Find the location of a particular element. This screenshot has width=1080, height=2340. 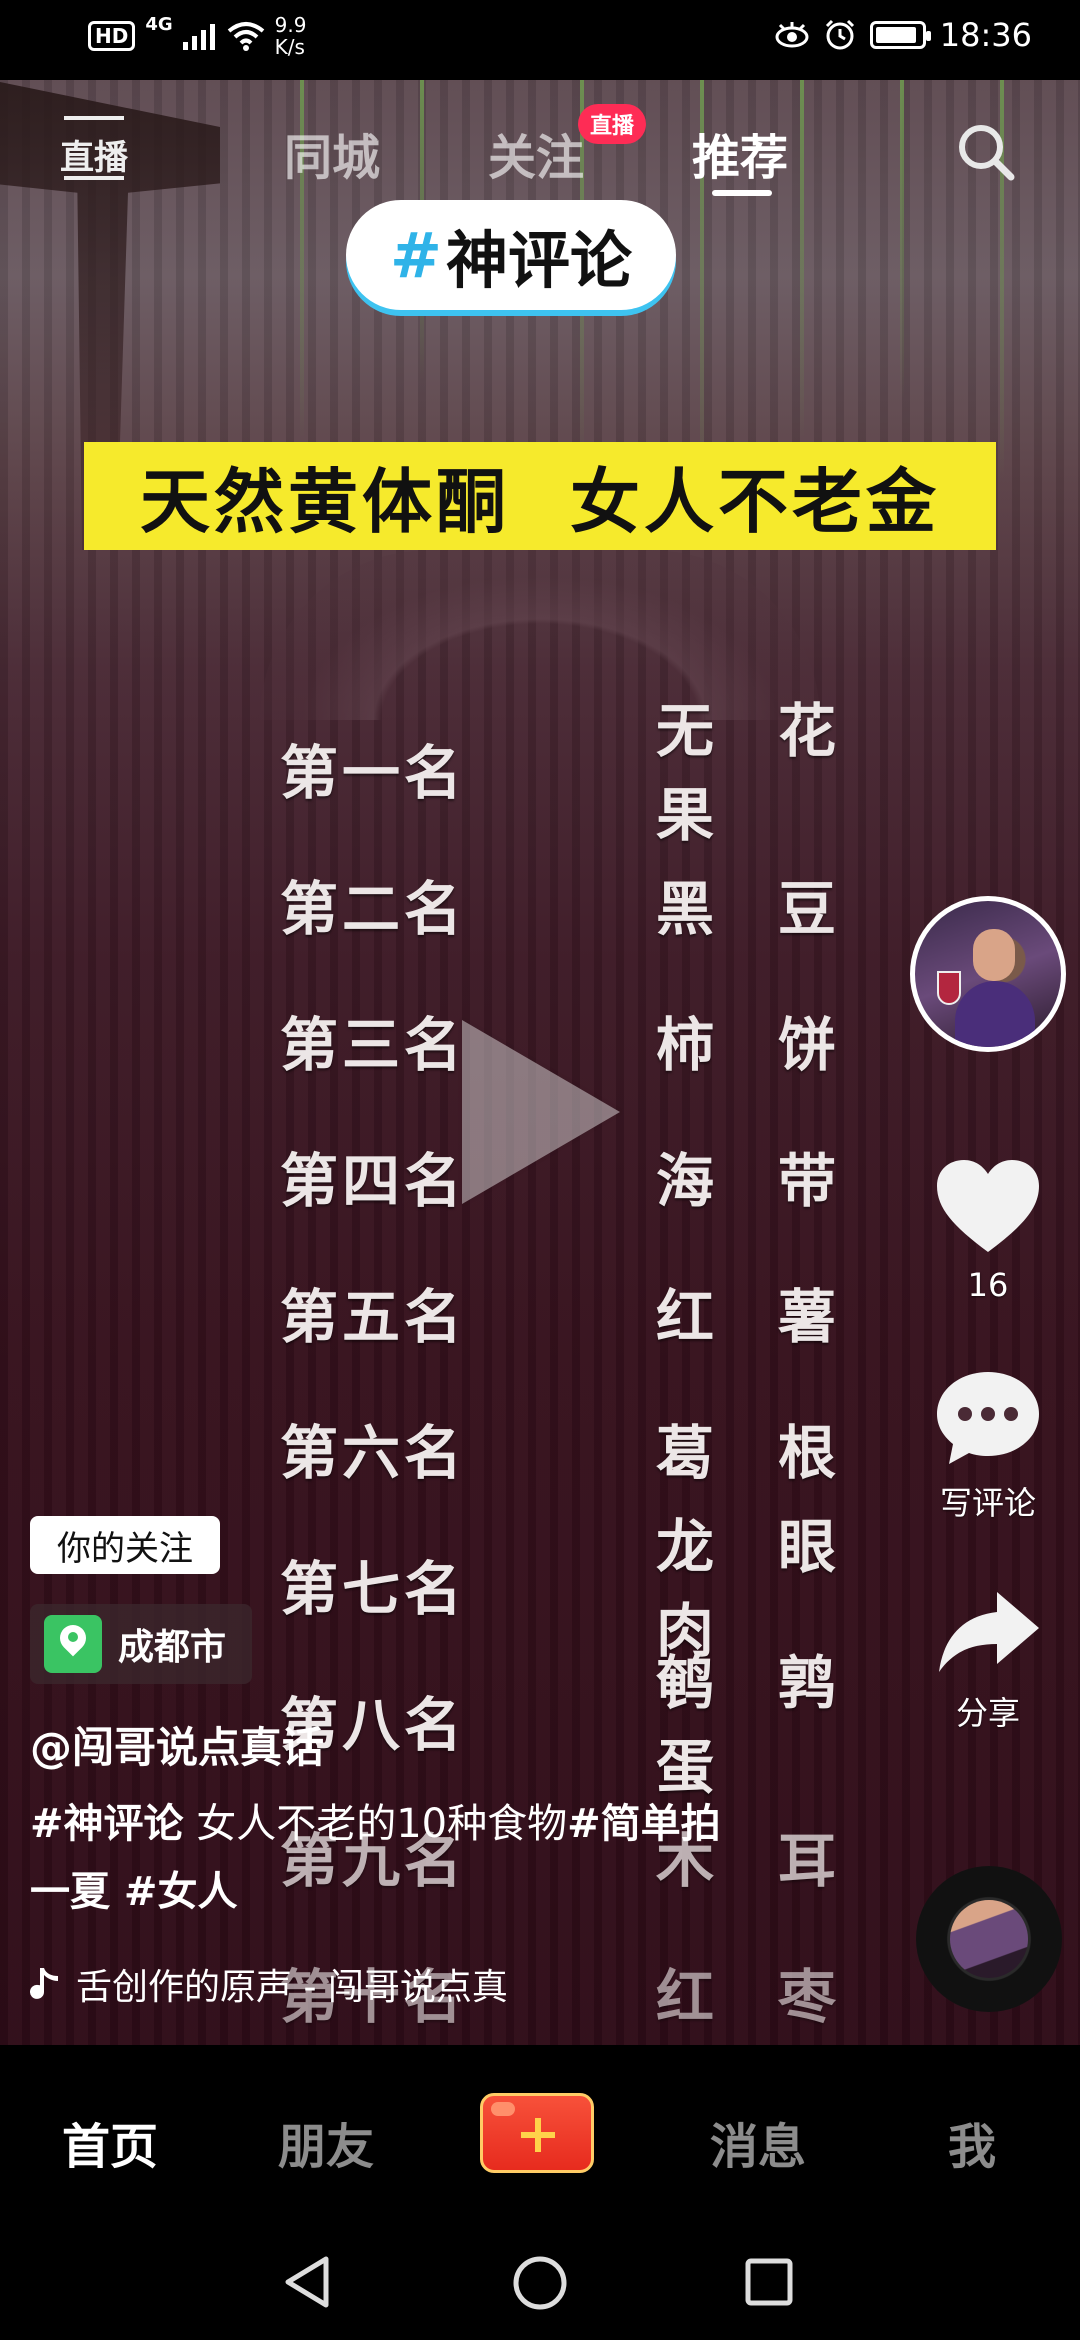

signal-icon is located at coordinates (198, 37).